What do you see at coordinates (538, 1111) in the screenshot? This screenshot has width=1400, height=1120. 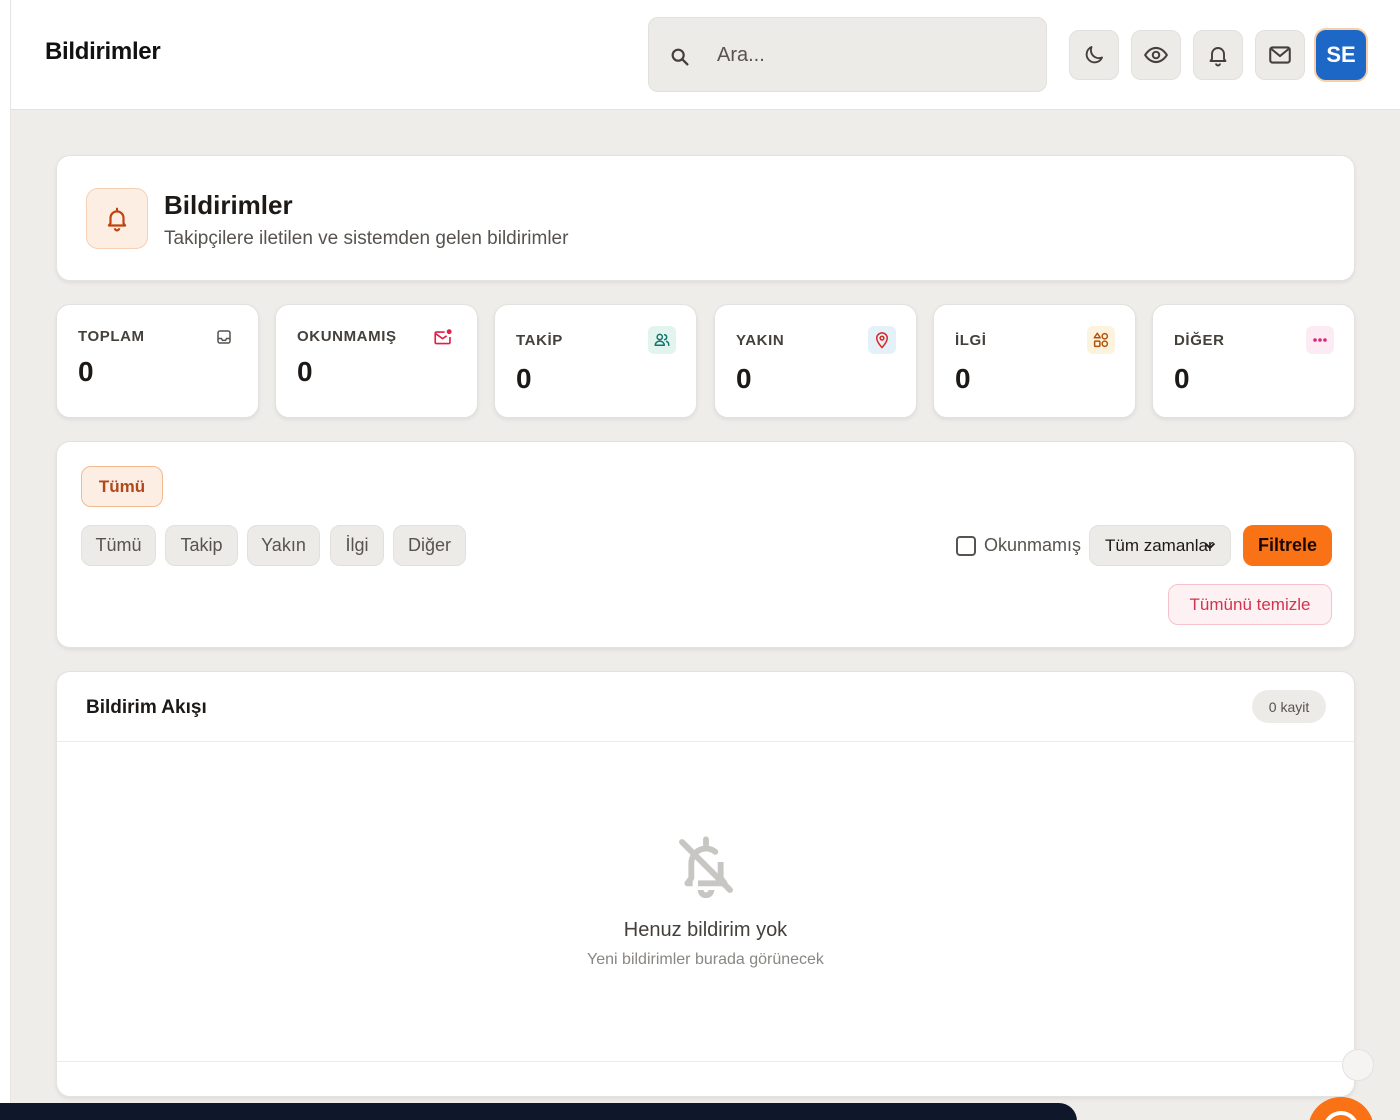 I see `bottom-dock-bar` at bounding box center [538, 1111].